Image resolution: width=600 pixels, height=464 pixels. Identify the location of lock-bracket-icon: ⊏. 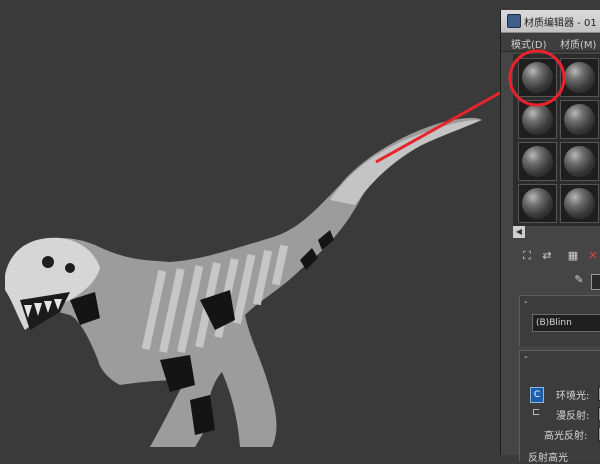
(536, 413).